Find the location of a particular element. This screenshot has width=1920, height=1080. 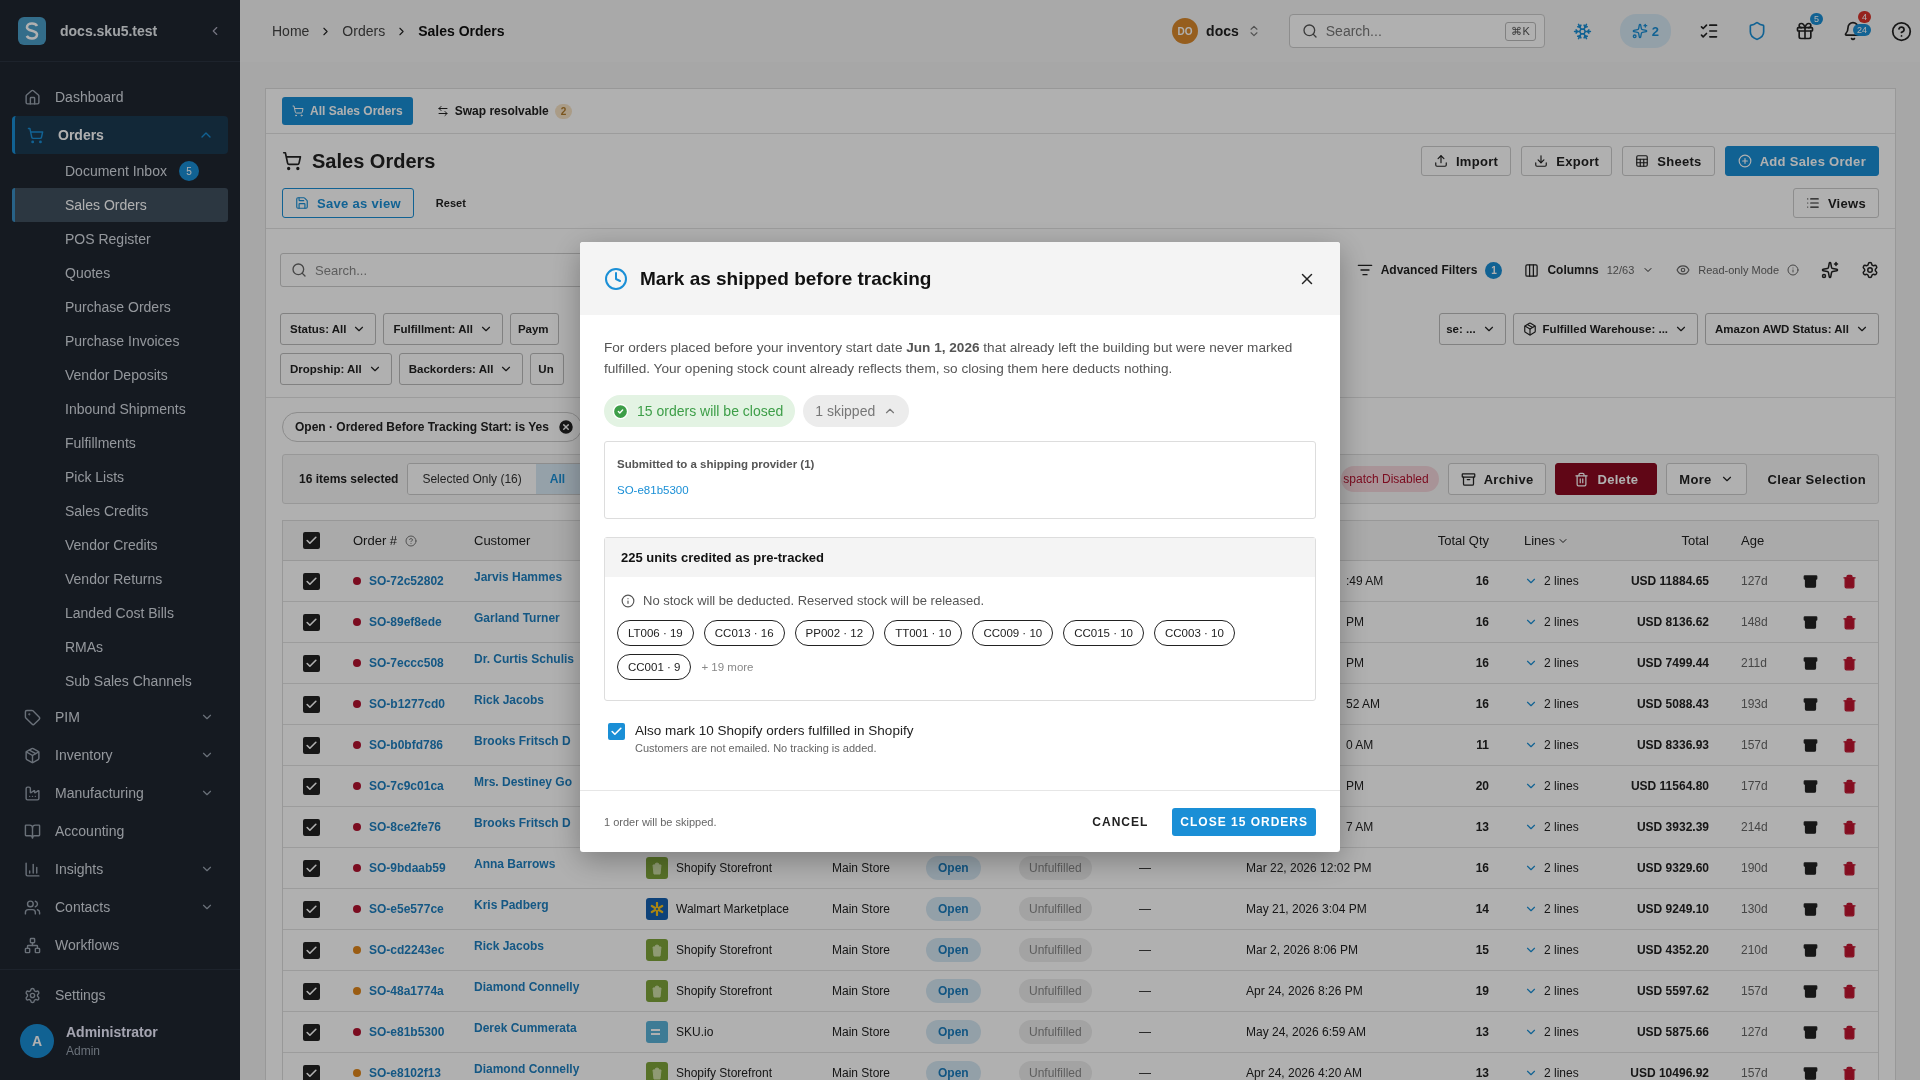

nav-subitem-label: Purchase Invoices is located at coordinates (122, 341).